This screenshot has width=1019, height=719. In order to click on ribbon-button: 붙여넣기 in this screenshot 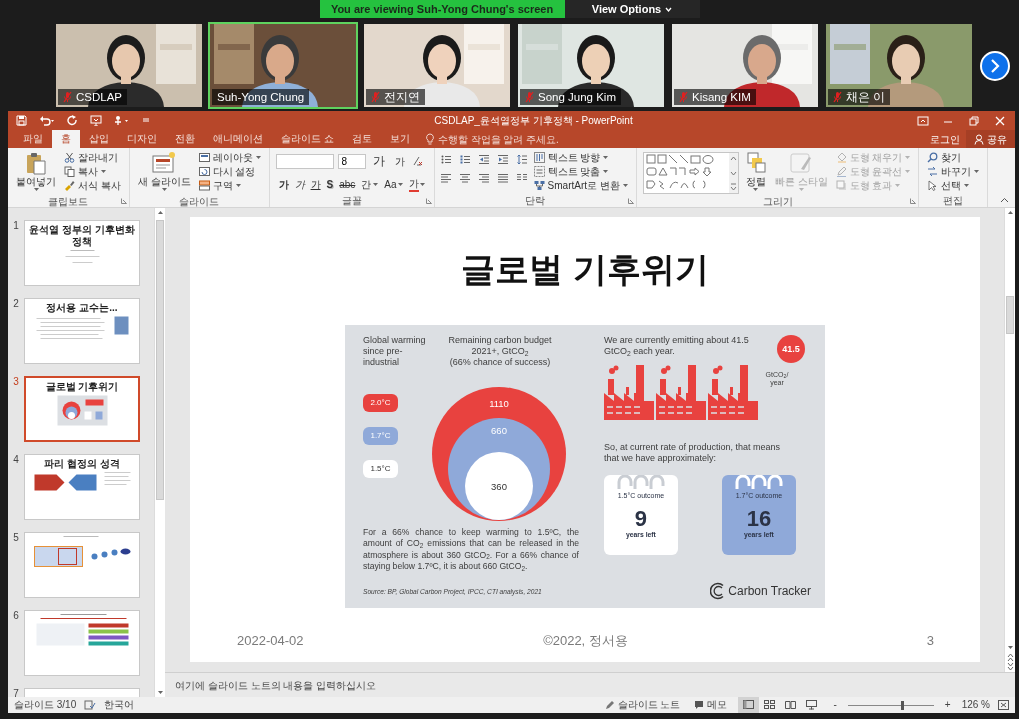, I will do `click(36, 173)`.